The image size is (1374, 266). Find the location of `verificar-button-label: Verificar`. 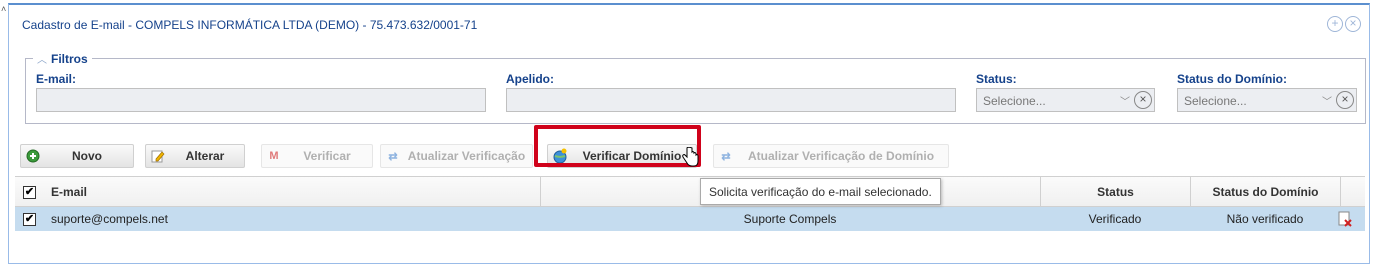

verificar-button-label: Verificar is located at coordinates (327, 156).